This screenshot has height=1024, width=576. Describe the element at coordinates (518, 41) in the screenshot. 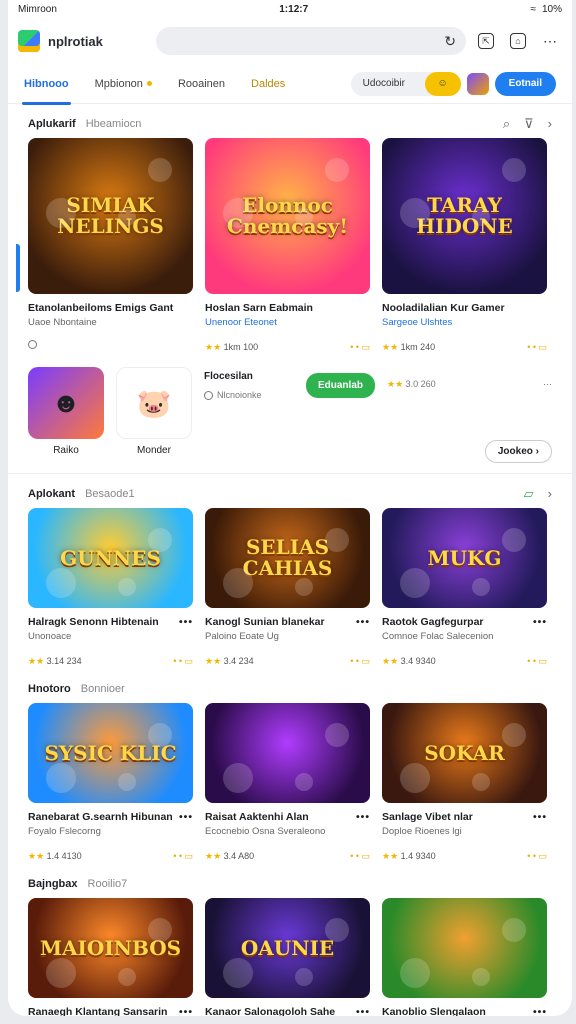

I see `bookmark-button: ⌂` at that location.